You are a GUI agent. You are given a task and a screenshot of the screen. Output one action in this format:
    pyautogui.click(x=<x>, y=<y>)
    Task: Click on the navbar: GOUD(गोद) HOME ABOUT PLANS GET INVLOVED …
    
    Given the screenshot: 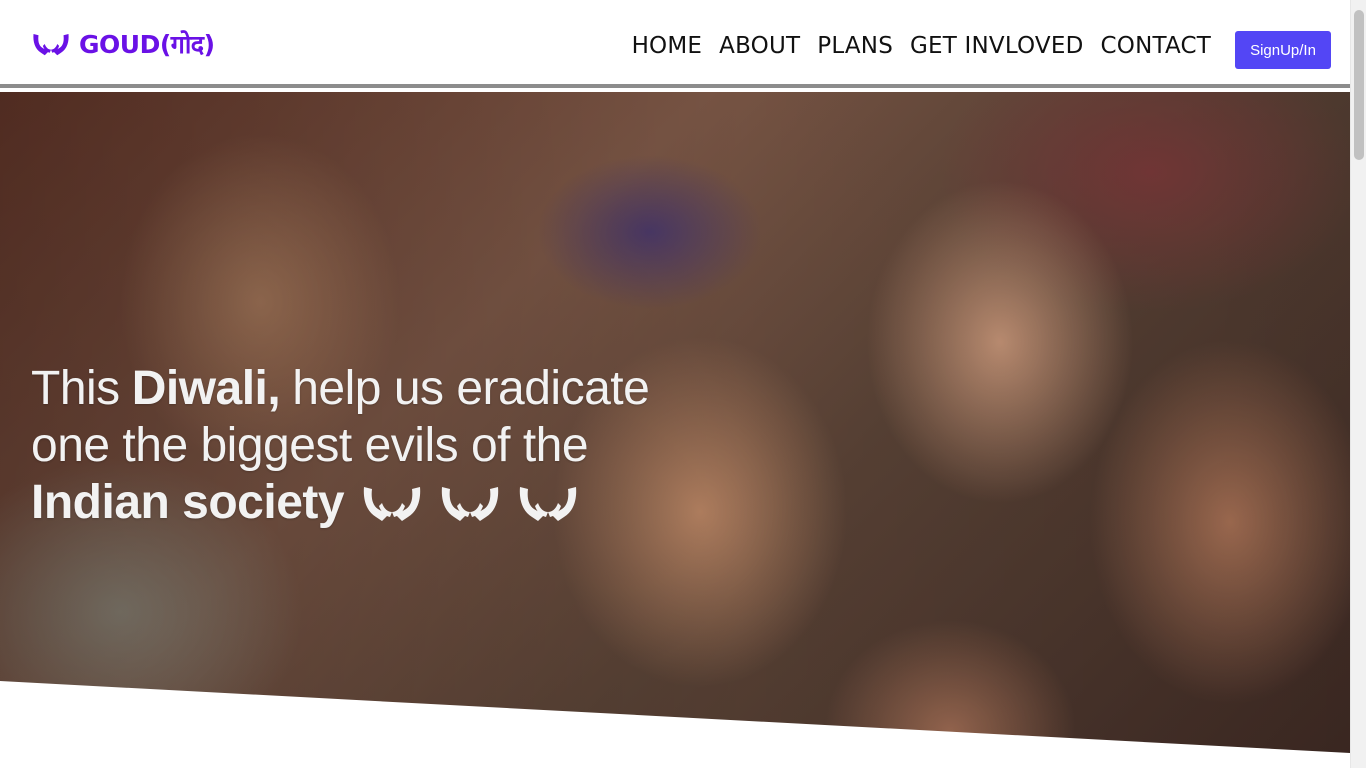 What is the action you would take?
    pyautogui.click(x=675, y=44)
    